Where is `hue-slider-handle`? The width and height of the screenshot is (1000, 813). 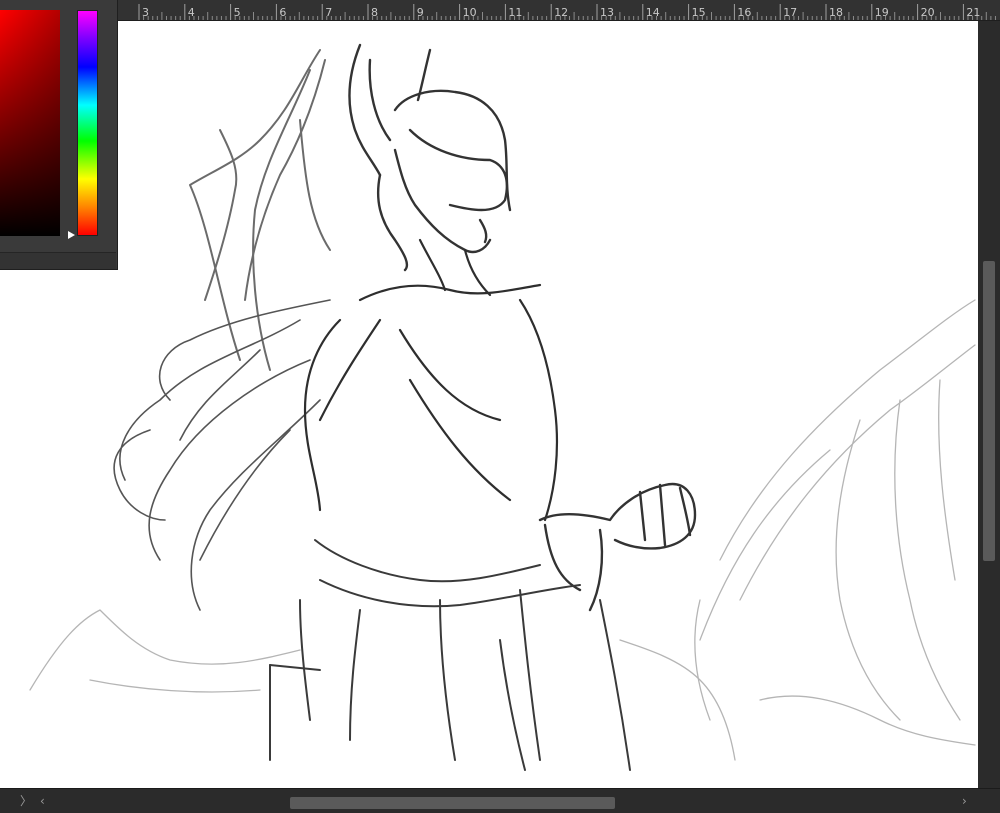 hue-slider-handle is located at coordinates (71, 235).